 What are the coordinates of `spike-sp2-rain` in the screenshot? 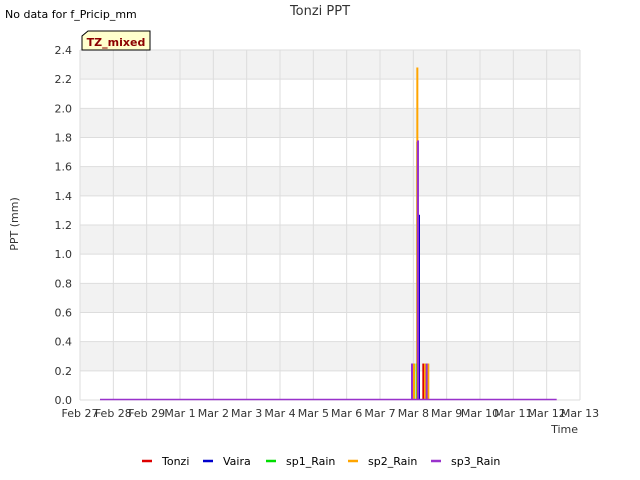 It's located at (414, 381).